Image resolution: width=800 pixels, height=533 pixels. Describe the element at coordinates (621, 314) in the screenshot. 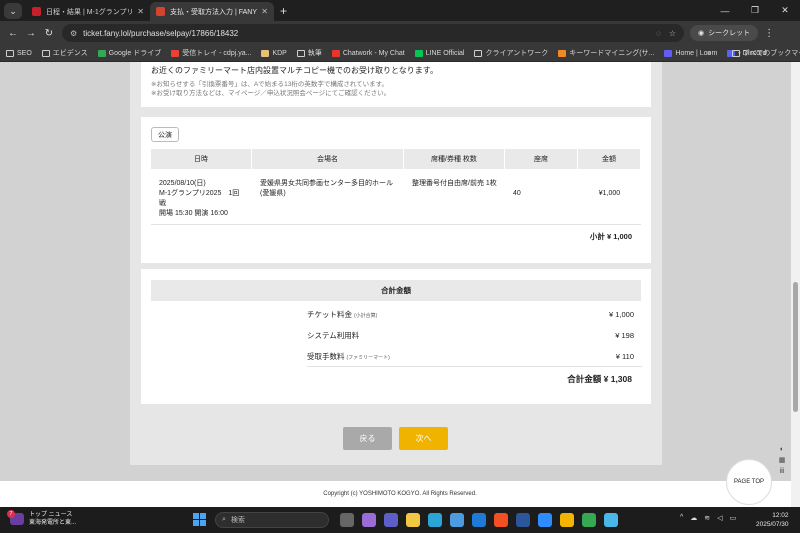

I see `fee-amount: ¥ 1,000` at that location.